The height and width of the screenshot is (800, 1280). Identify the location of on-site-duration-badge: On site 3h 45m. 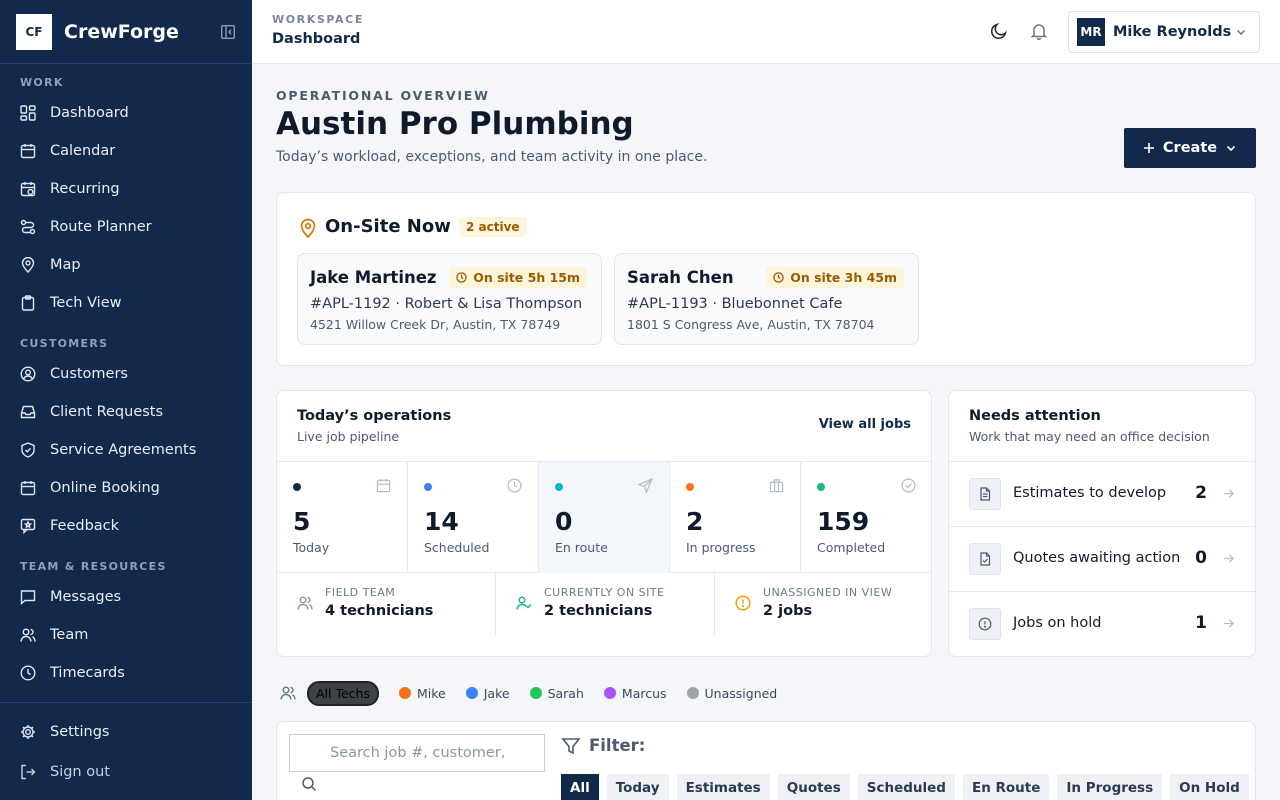
(835, 277).